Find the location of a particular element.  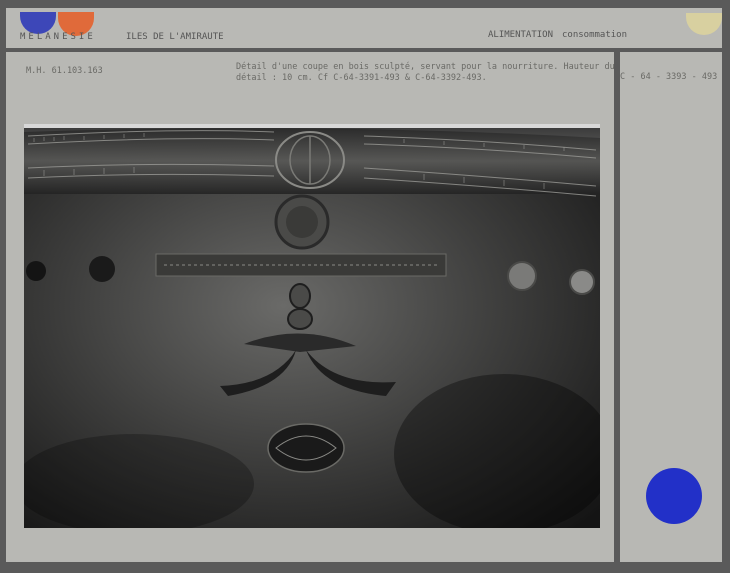

gold-tab-marker is located at coordinates (704, 24).